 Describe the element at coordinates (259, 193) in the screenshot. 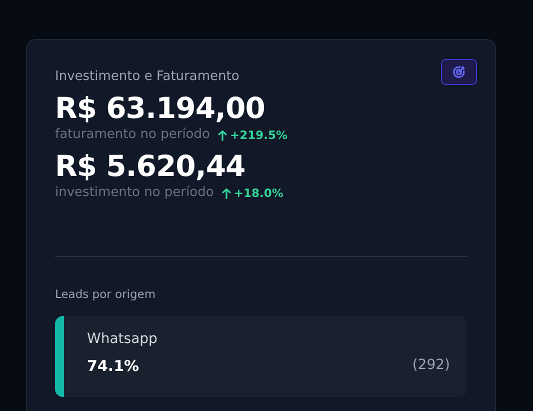

I see `metric-change: +18.0%` at that location.